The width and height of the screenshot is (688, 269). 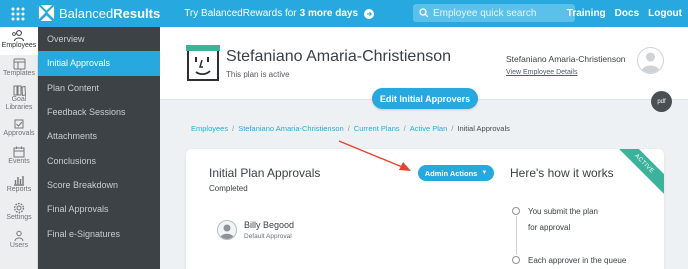 What do you see at coordinates (637, 173) in the screenshot?
I see `active-ribbon: ACTIVE` at bounding box center [637, 173].